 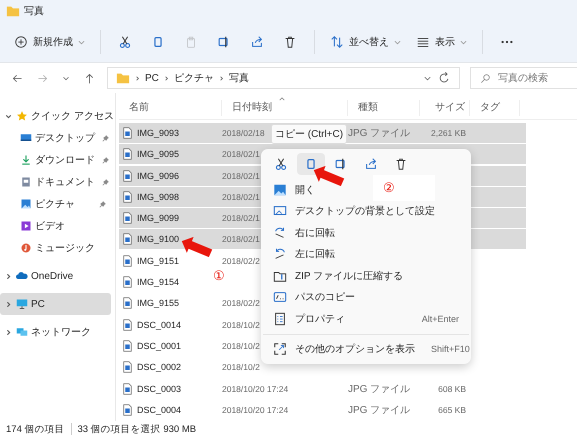 What do you see at coordinates (452, 409) in the screenshot?
I see `size-cell: 665 KB` at bounding box center [452, 409].